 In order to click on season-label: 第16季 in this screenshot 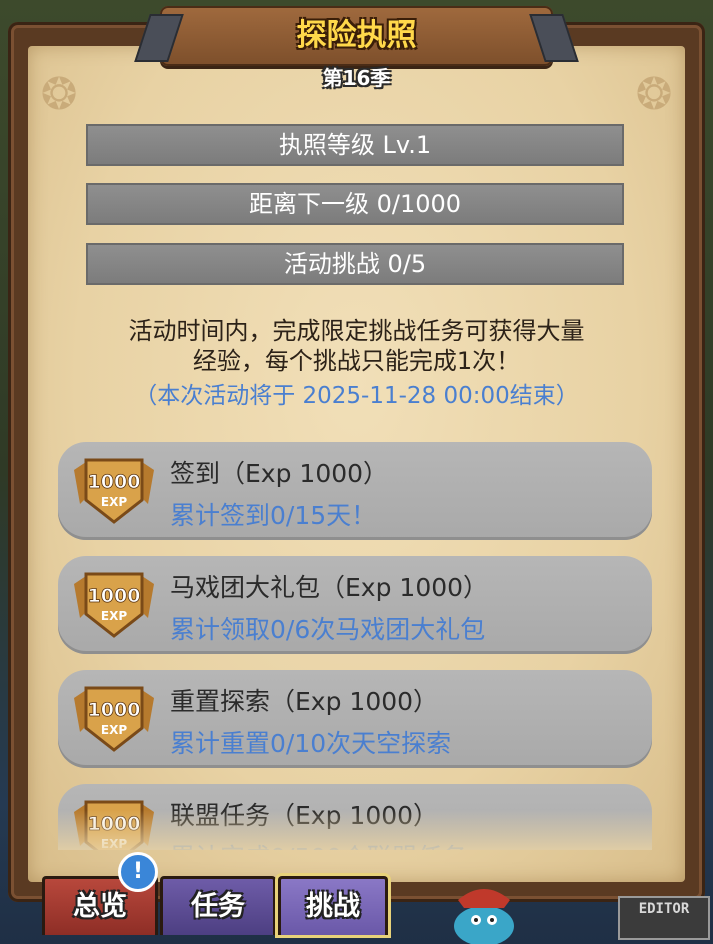, I will do `click(356, 78)`.